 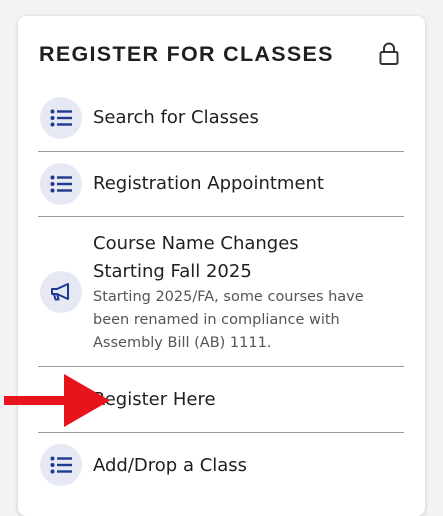 I want to click on menu-item-register-here: Register Here, so click(x=154, y=399).